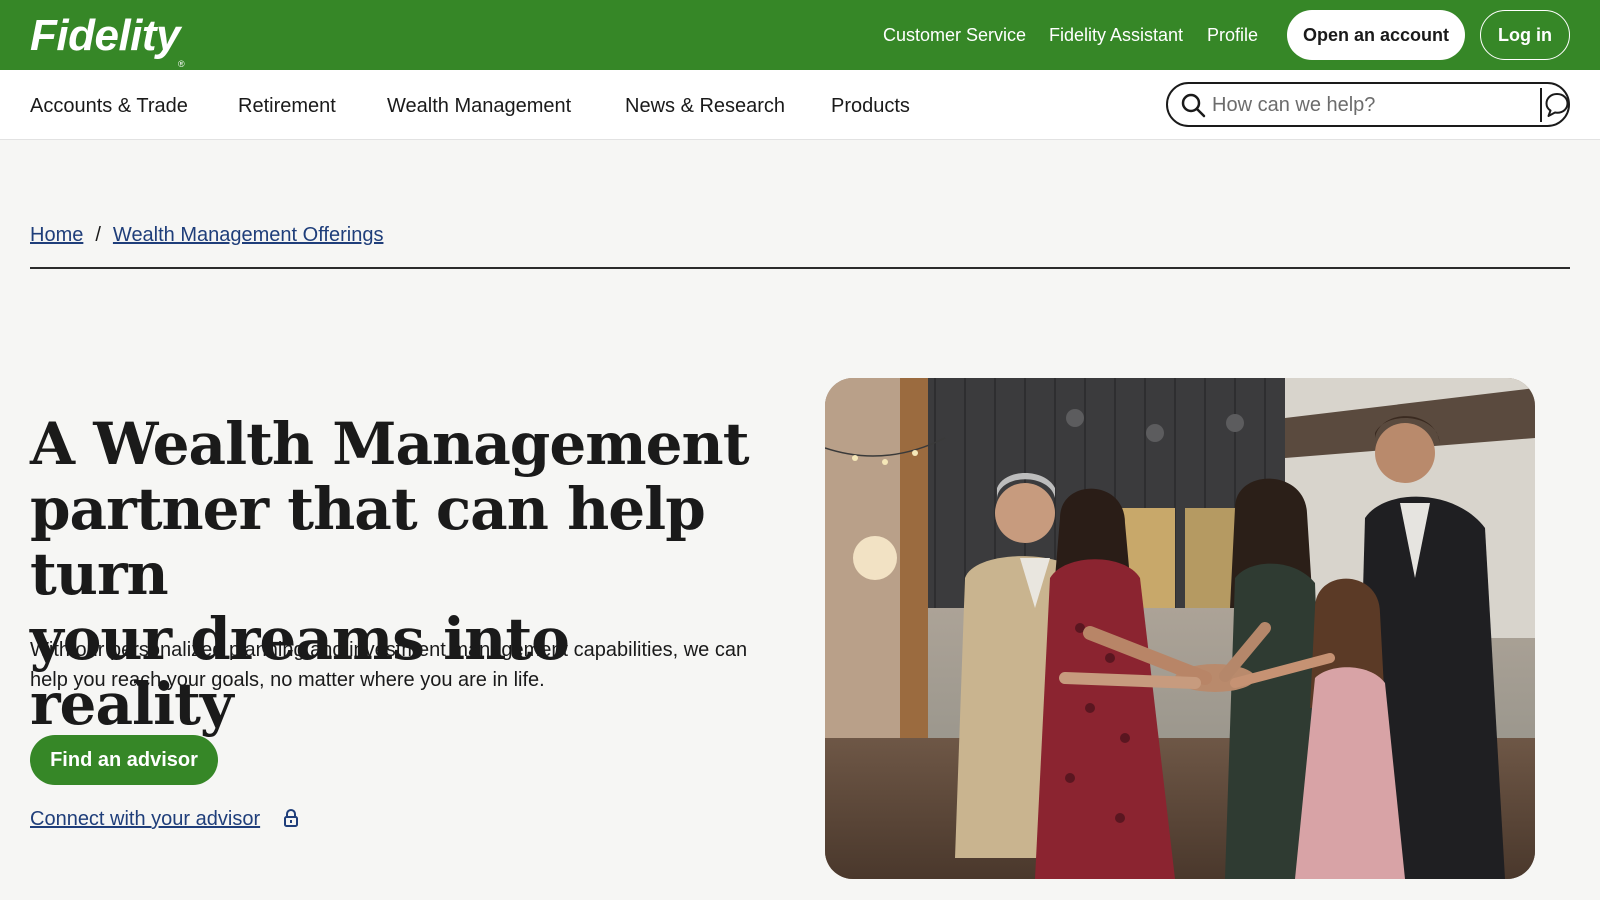 This screenshot has width=1600, height=900. I want to click on nav-item-products: Products, so click(870, 106).